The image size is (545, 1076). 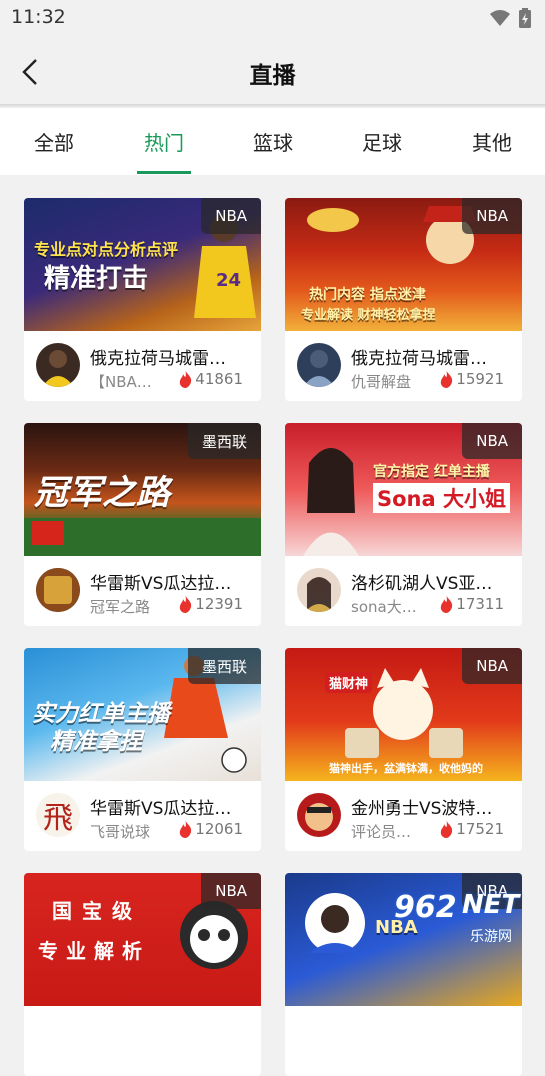 I want to click on thumb-headline: 国宝级, so click(x=97, y=911).